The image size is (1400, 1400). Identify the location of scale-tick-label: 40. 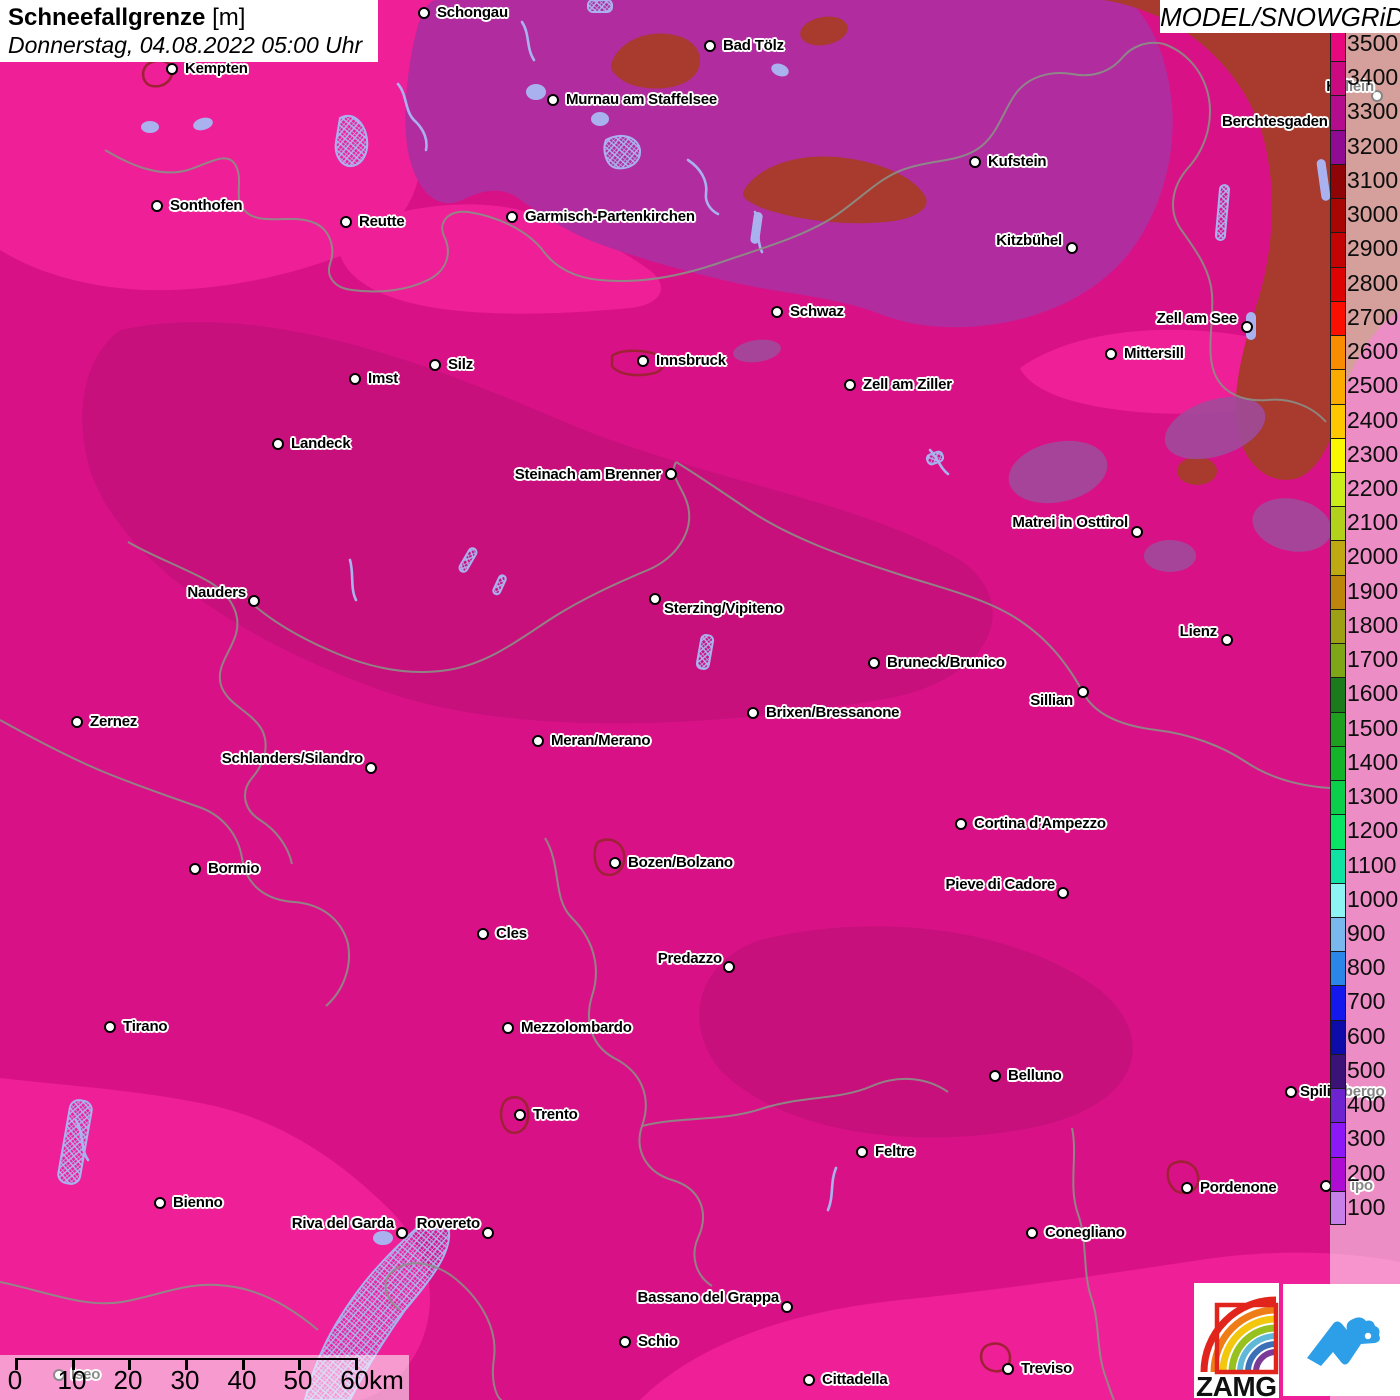
(242, 1380).